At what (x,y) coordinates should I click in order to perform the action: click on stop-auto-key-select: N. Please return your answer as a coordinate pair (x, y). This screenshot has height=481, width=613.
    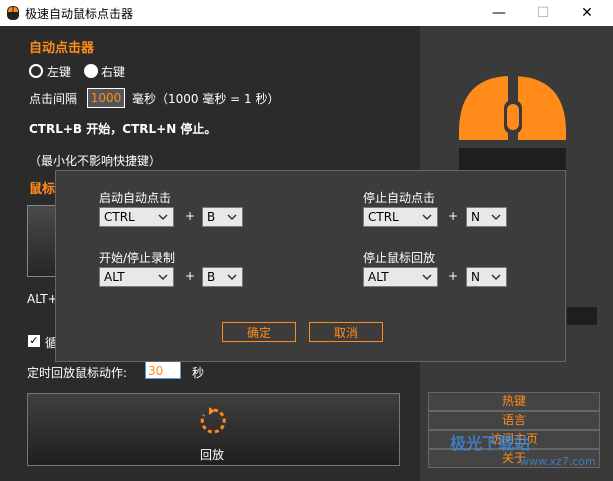
    Looking at the image, I should click on (486, 217).